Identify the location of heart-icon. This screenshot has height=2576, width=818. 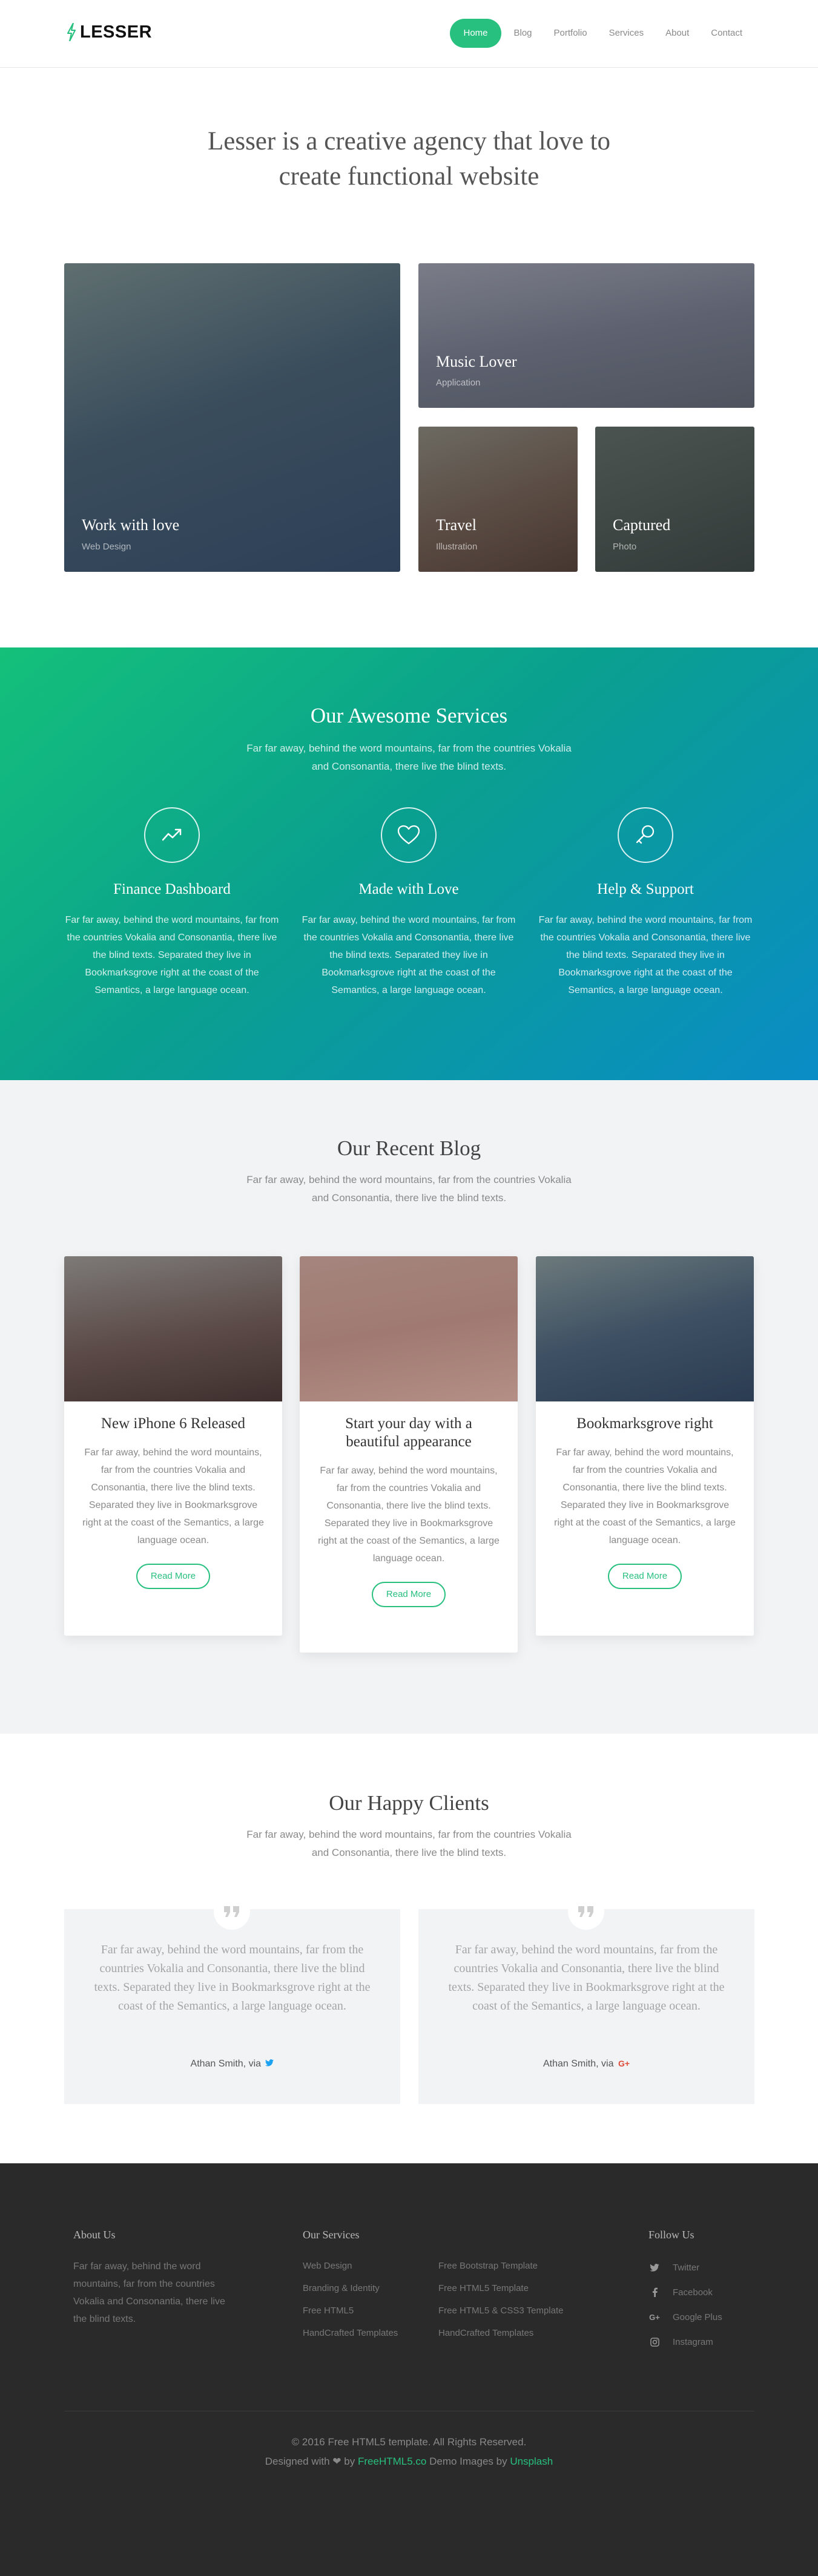
(408, 835).